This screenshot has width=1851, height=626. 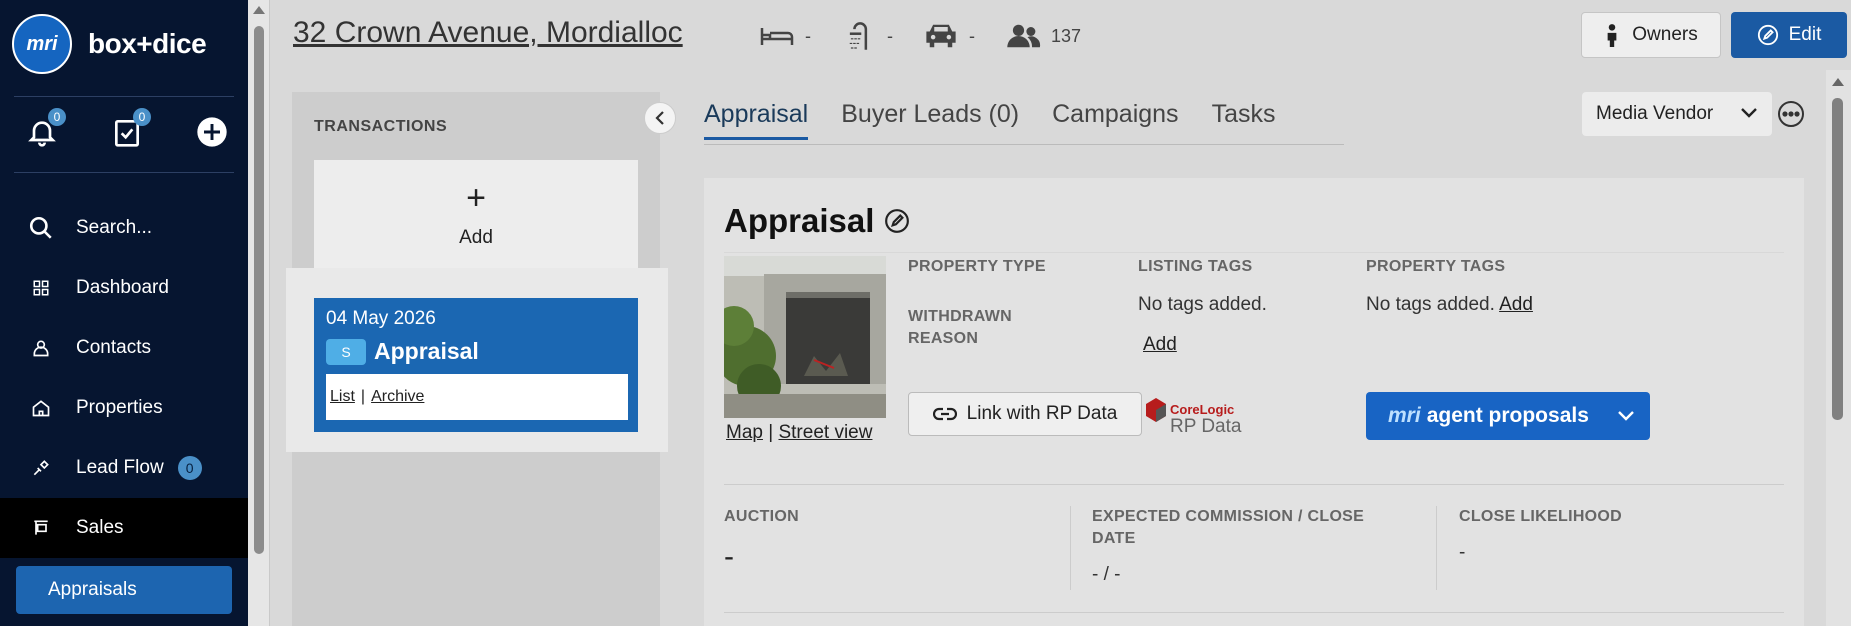 What do you see at coordinates (930, 120) in the screenshot?
I see `tab-buyer-leads: Buyer Leads (0)` at bounding box center [930, 120].